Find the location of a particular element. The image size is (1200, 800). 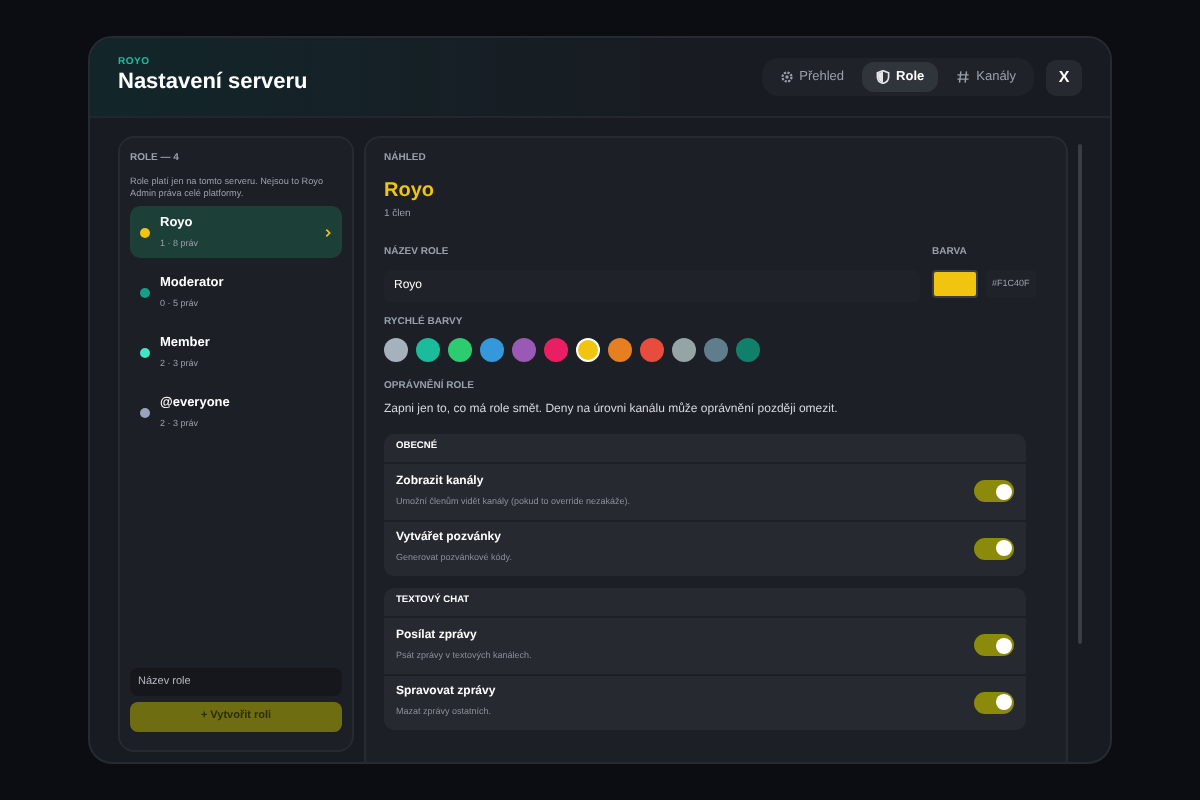

color-swatch is located at coordinates (955, 283).